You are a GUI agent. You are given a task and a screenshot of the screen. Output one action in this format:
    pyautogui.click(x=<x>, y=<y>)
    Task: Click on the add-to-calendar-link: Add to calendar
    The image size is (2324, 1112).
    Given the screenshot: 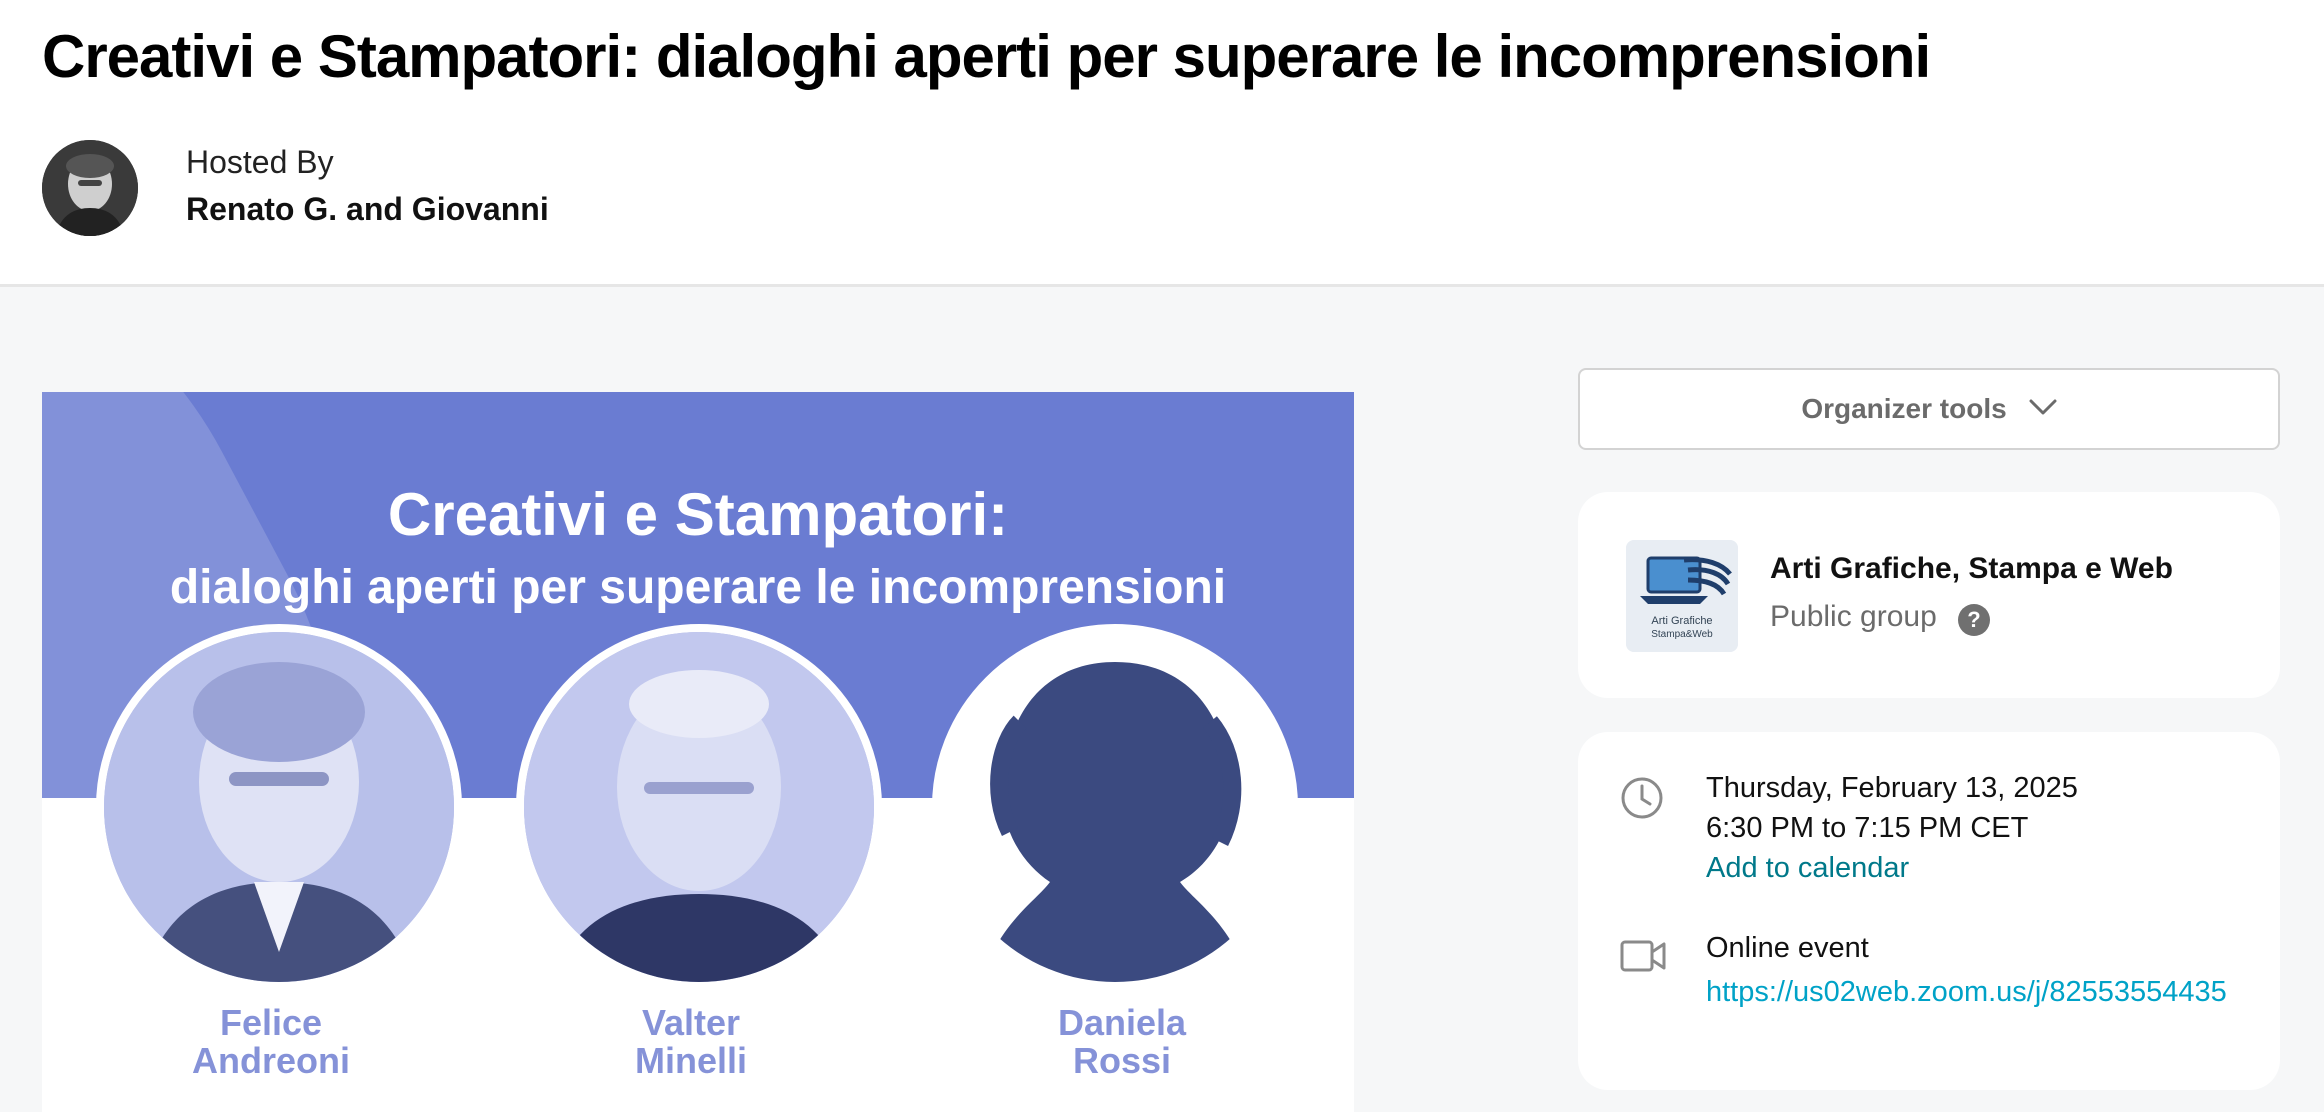 What is the action you would take?
    pyautogui.click(x=1807, y=868)
    